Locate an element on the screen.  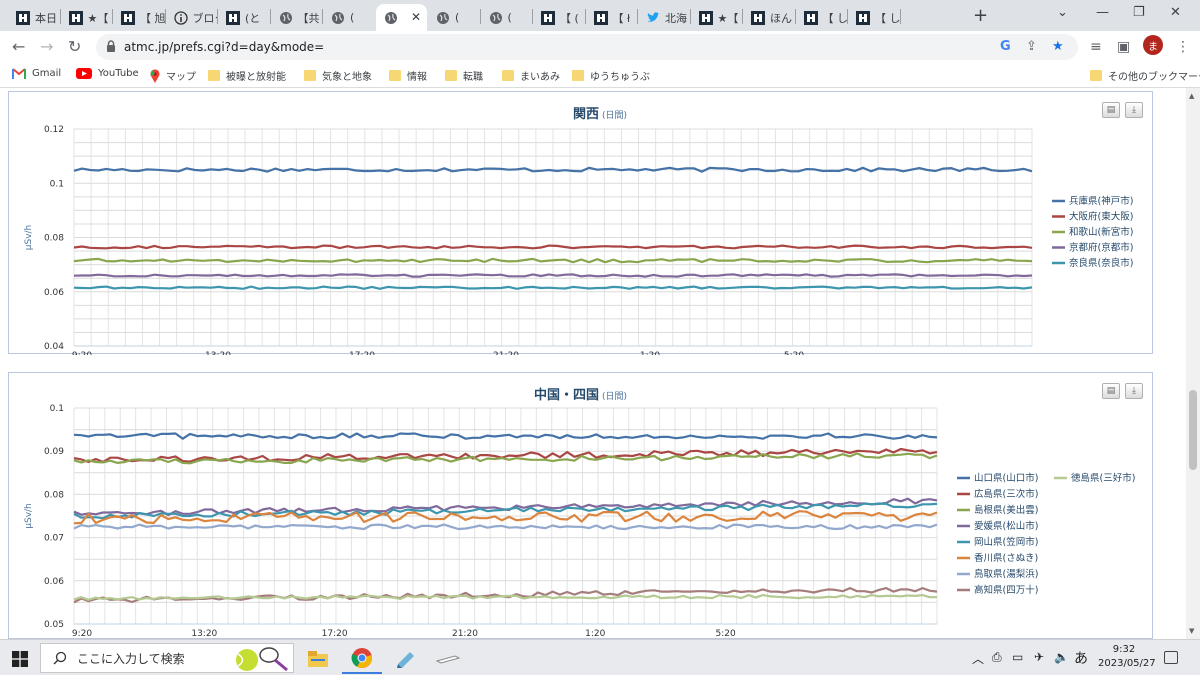
tab: ほん is located at coordinates (769, 17).